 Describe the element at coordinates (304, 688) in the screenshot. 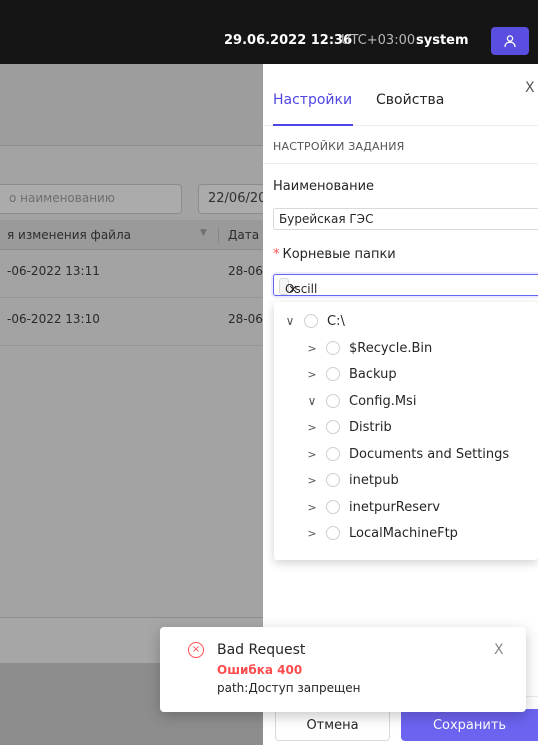

I see `path-value: Доступ запрещен` at that location.